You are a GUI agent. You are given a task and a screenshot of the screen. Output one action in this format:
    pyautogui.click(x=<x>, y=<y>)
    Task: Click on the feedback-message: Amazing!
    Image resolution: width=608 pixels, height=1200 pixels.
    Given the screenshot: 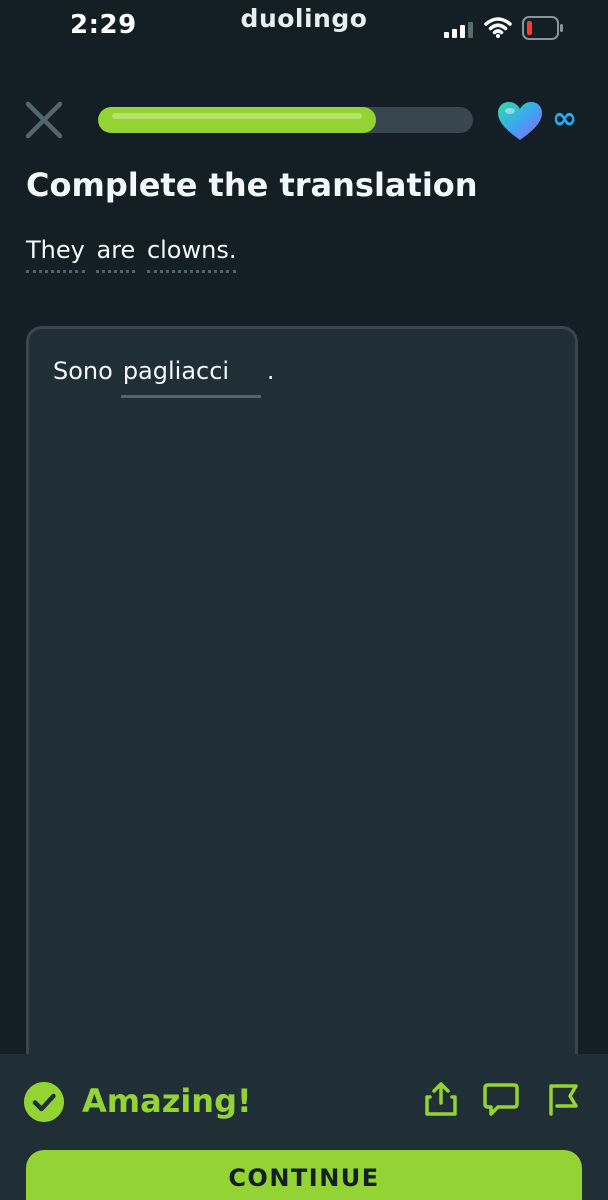 What is the action you would take?
    pyautogui.click(x=167, y=1101)
    